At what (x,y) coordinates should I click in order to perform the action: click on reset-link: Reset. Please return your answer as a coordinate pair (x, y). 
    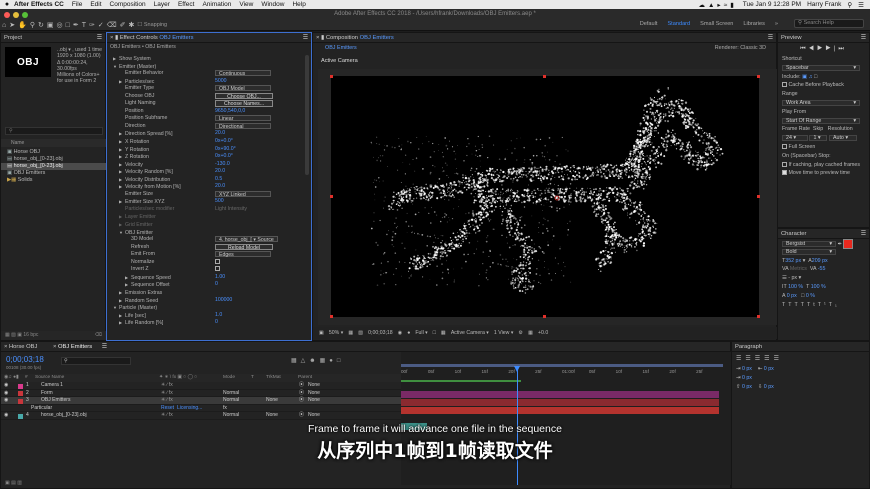
    Looking at the image, I should click on (167, 409).